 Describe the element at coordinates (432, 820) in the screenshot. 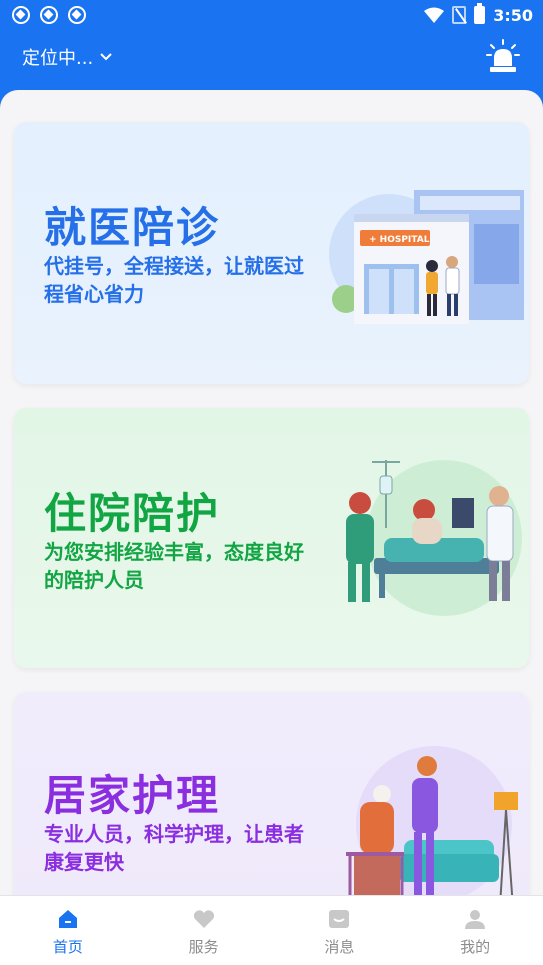

I see `home-care-illustration` at that location.